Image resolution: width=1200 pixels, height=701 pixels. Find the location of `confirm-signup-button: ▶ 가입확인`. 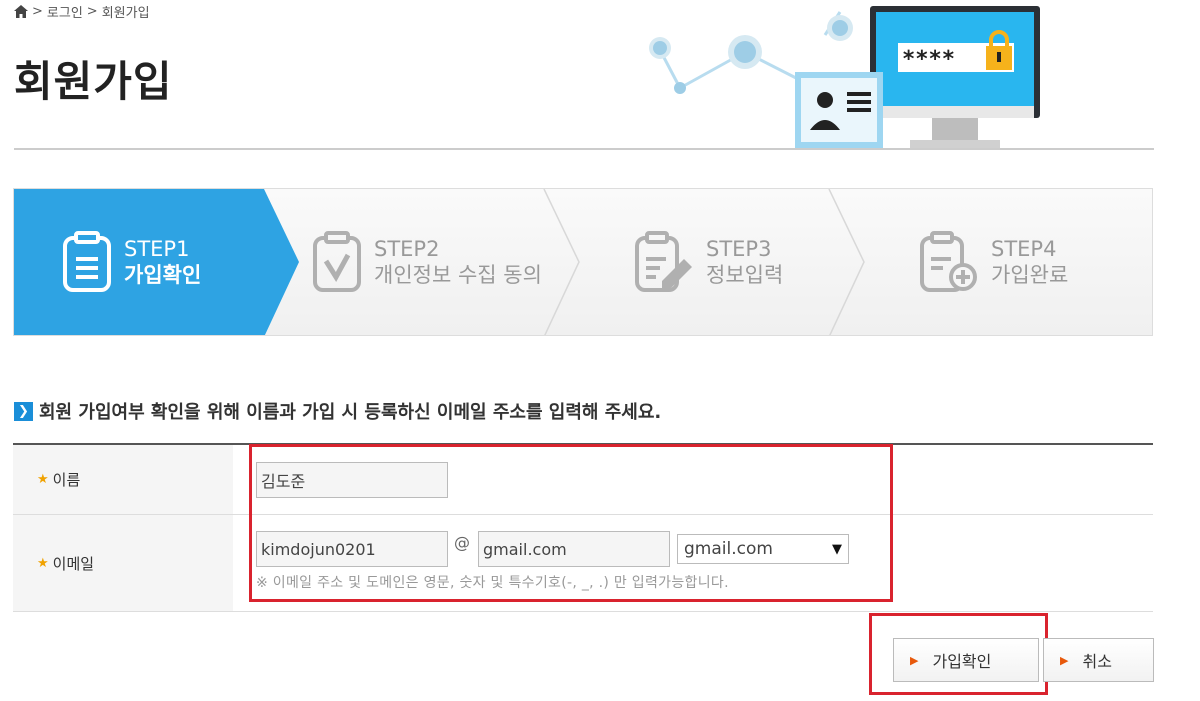

confirm-signup-button: ▶ 가입확인 is located at coordinates (966, 660).